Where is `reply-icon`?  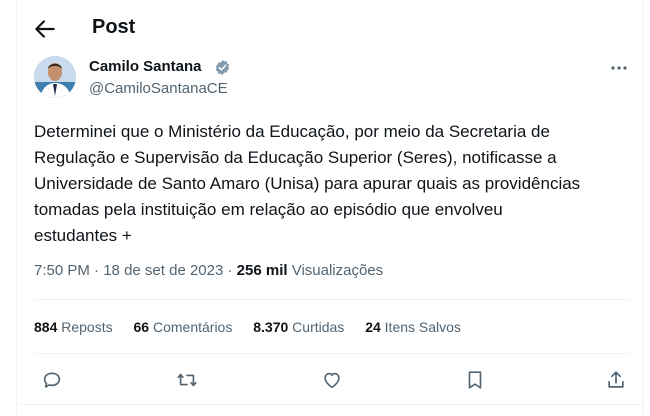 reply-icon is located at coordinates (52, 380).